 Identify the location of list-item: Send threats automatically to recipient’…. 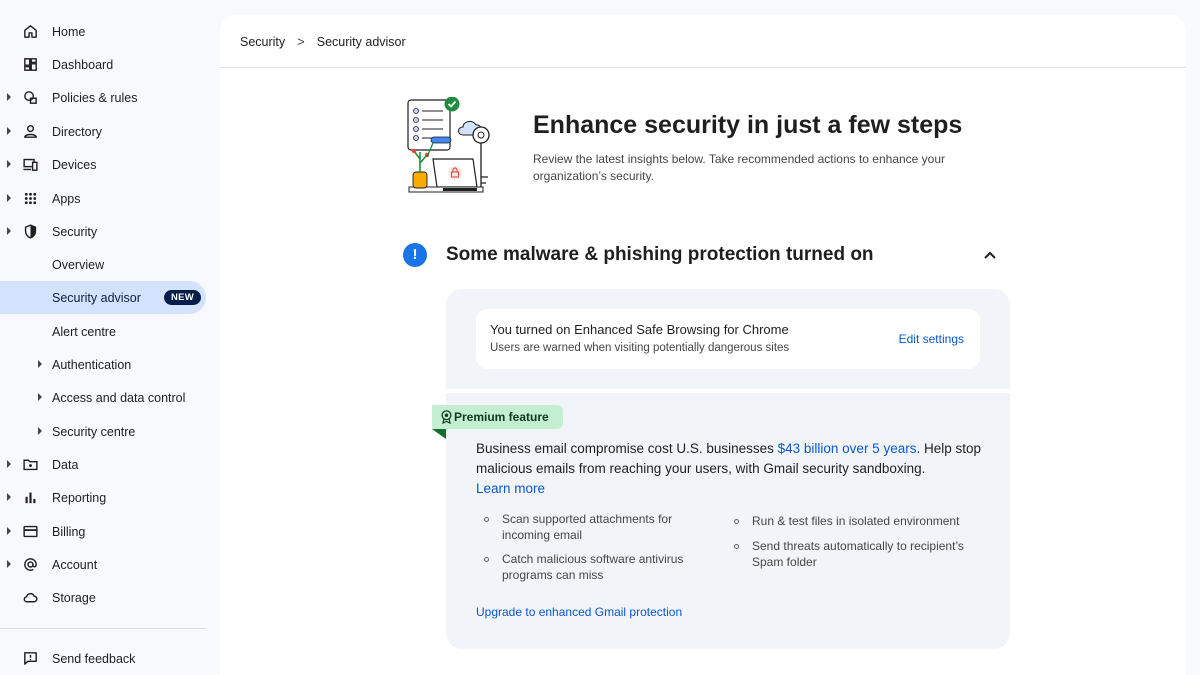
(851, 554).